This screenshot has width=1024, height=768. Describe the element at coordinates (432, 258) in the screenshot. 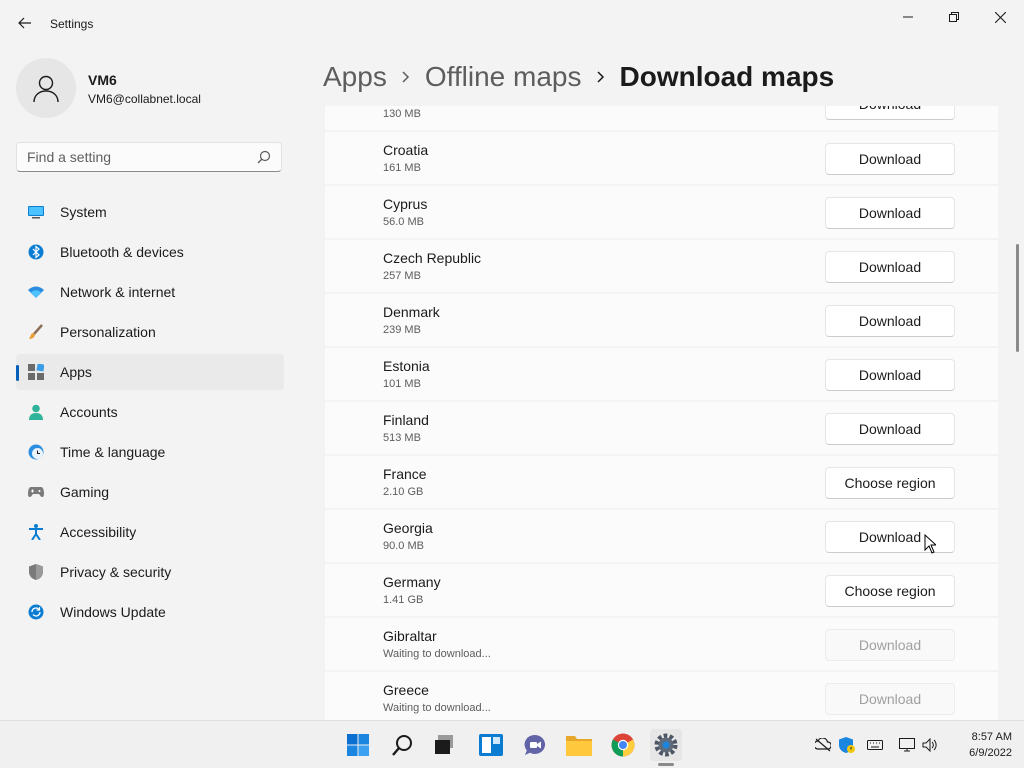

I see `map-name: Czech Republic` at that location.